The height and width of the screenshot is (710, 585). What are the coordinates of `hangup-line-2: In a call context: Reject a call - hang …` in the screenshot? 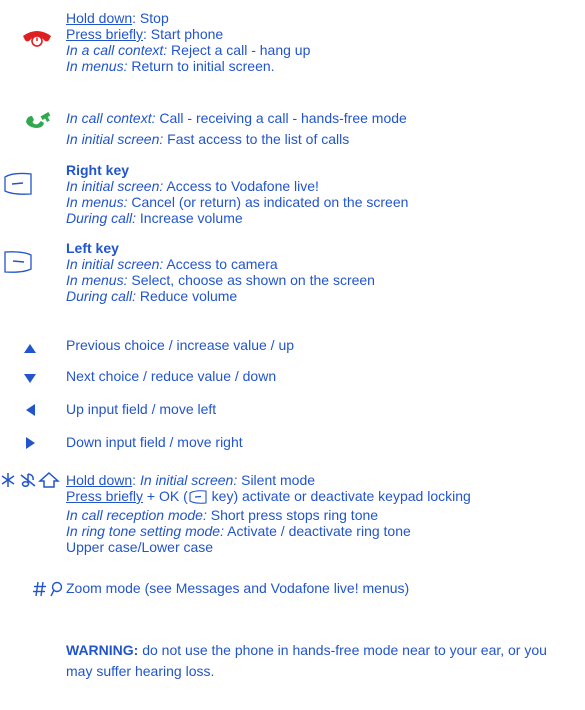 It's located at (188, 50).